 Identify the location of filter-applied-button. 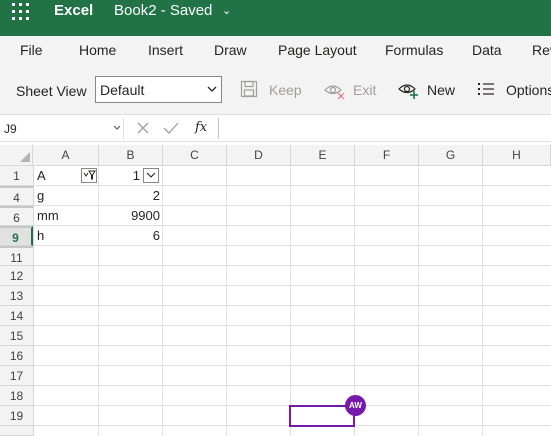
(89, 175).